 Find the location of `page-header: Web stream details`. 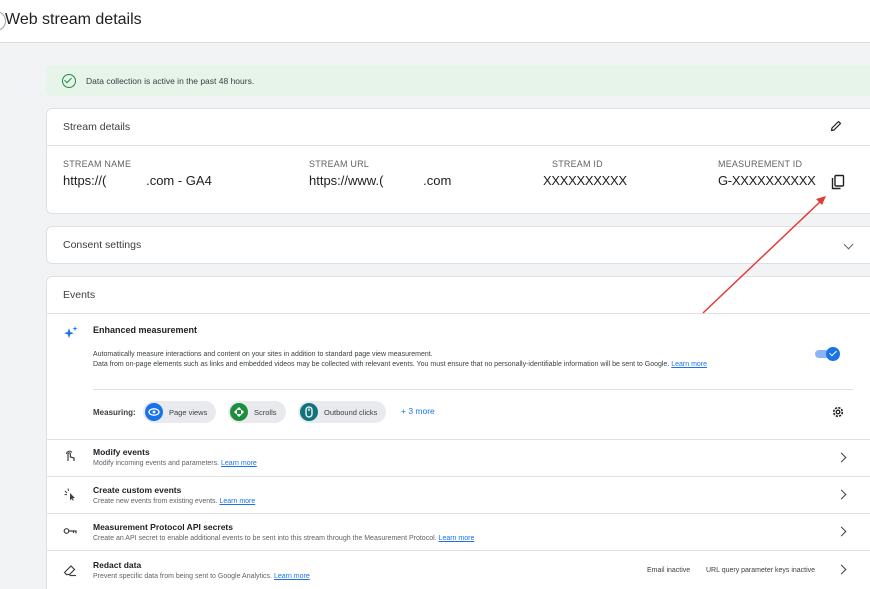

page-header: Web stream details is located at coordinates (435, 21).